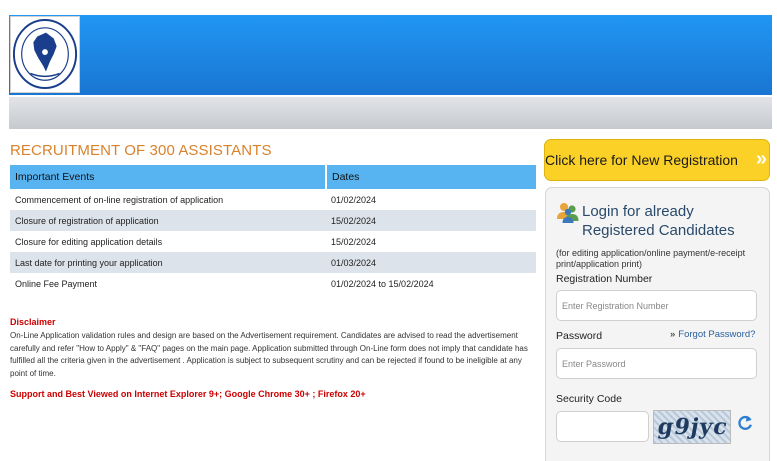  What do you see at coordinates (141, 150) in the screenshot?
I see `page-title: RECRUITMENT OF 300 ASSISTANTS` at bounding box center [141, 150].